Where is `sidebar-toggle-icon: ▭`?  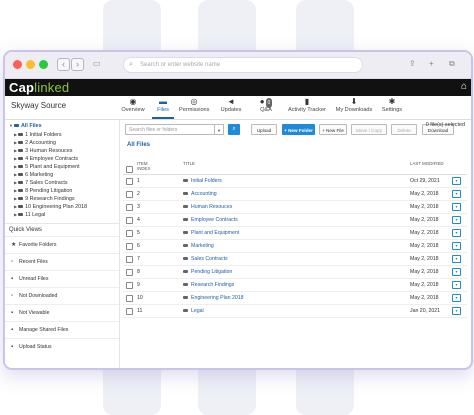
sidebar-toggle-icon: ▭ is located at coordinates (97, 63).